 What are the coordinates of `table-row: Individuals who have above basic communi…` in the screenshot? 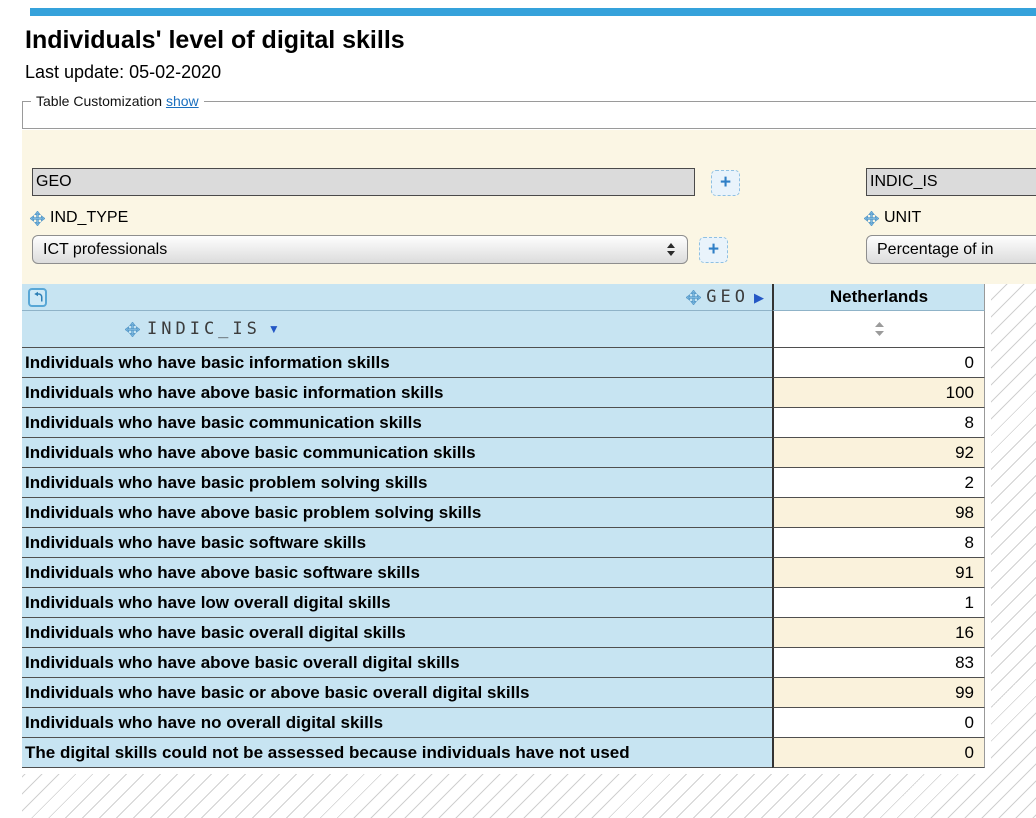 It's located at (503, 453).